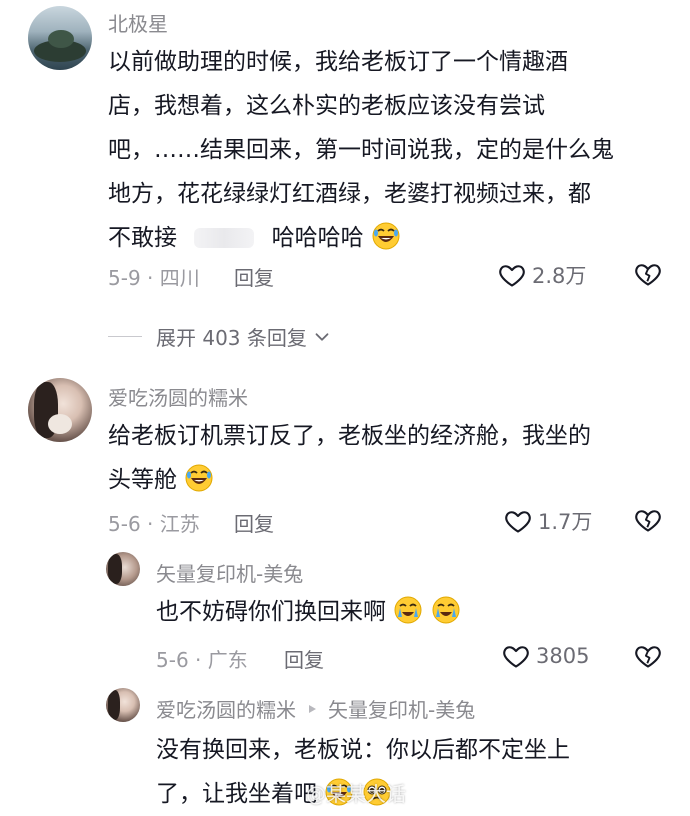 The width and height of the screenshot is (690, 816). Describe the element at coordinates (388, 458) in the screenshot. I see `comment-text: 给老板订机票订反了，老板坐的经济舱，我坐的 头等舱` at that location.